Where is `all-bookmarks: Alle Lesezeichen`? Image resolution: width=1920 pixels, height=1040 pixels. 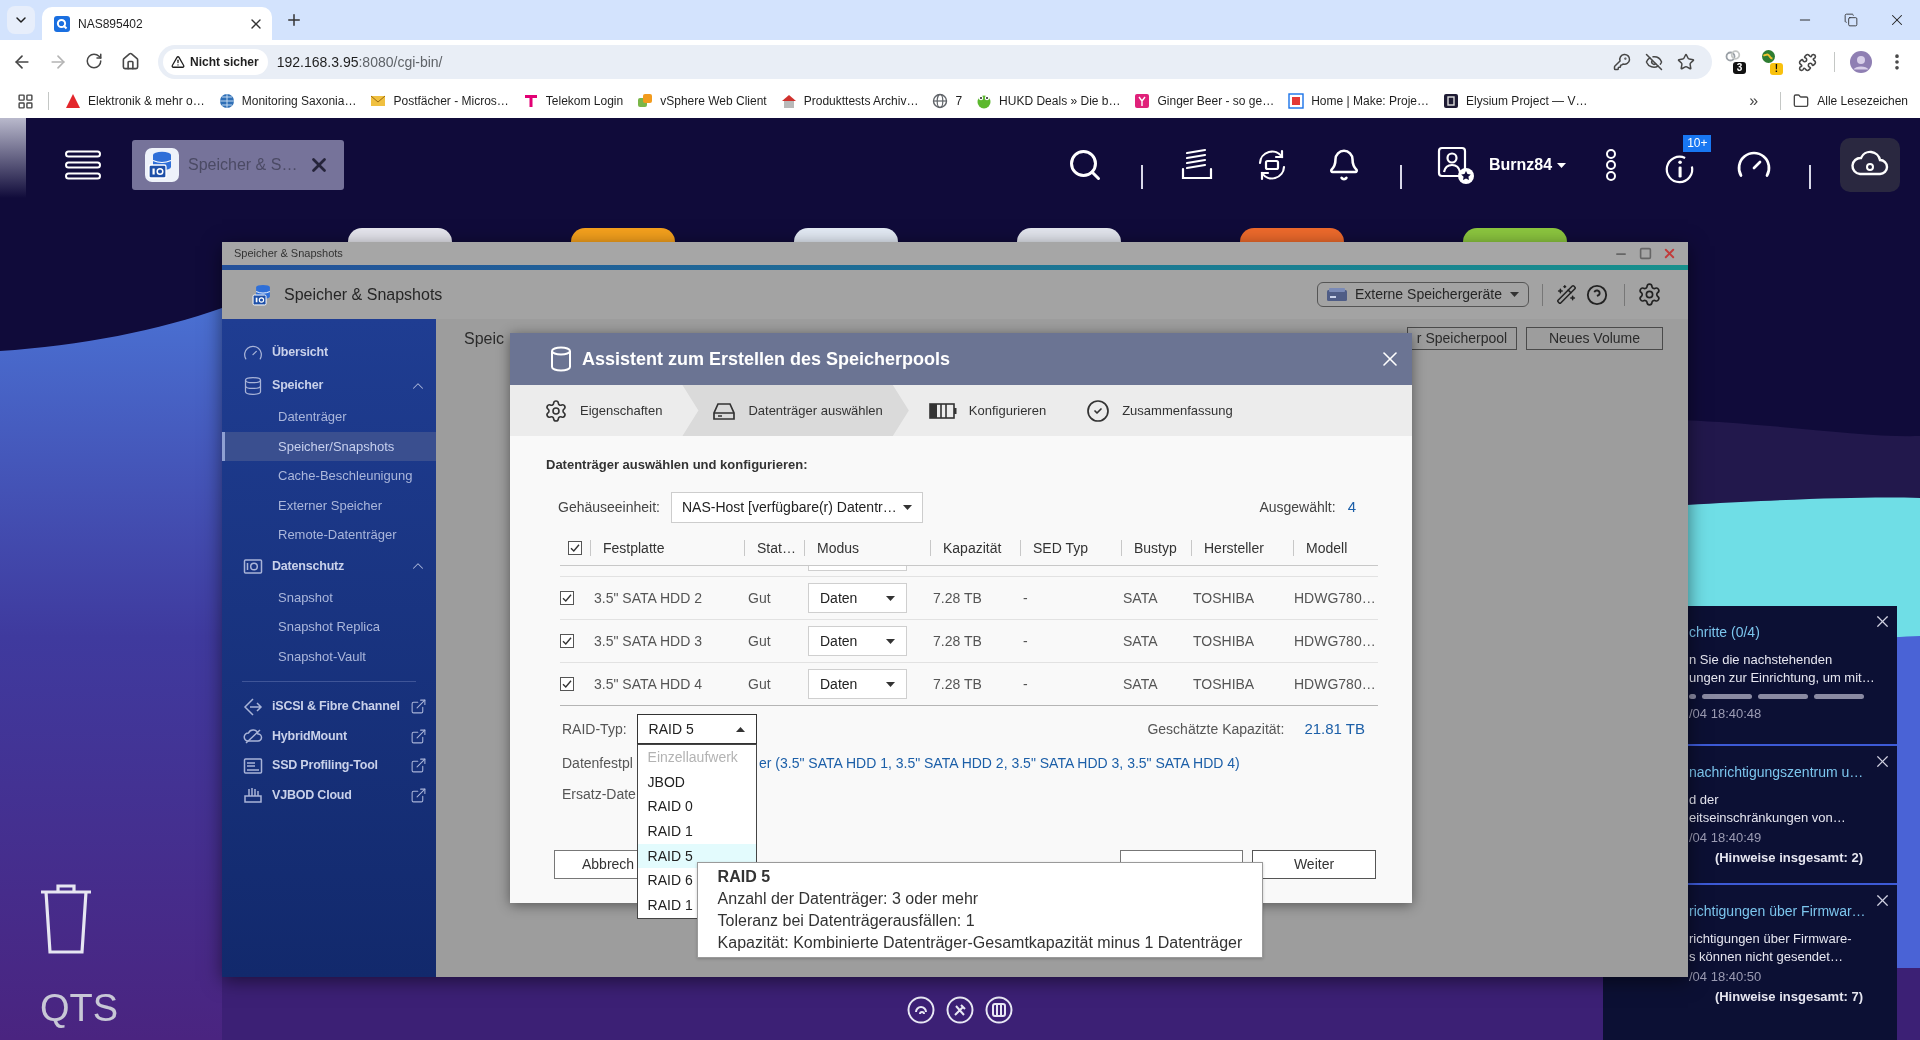 all-bookmarks: Alle Lesezeichen is located at coordinates (1850, 101).